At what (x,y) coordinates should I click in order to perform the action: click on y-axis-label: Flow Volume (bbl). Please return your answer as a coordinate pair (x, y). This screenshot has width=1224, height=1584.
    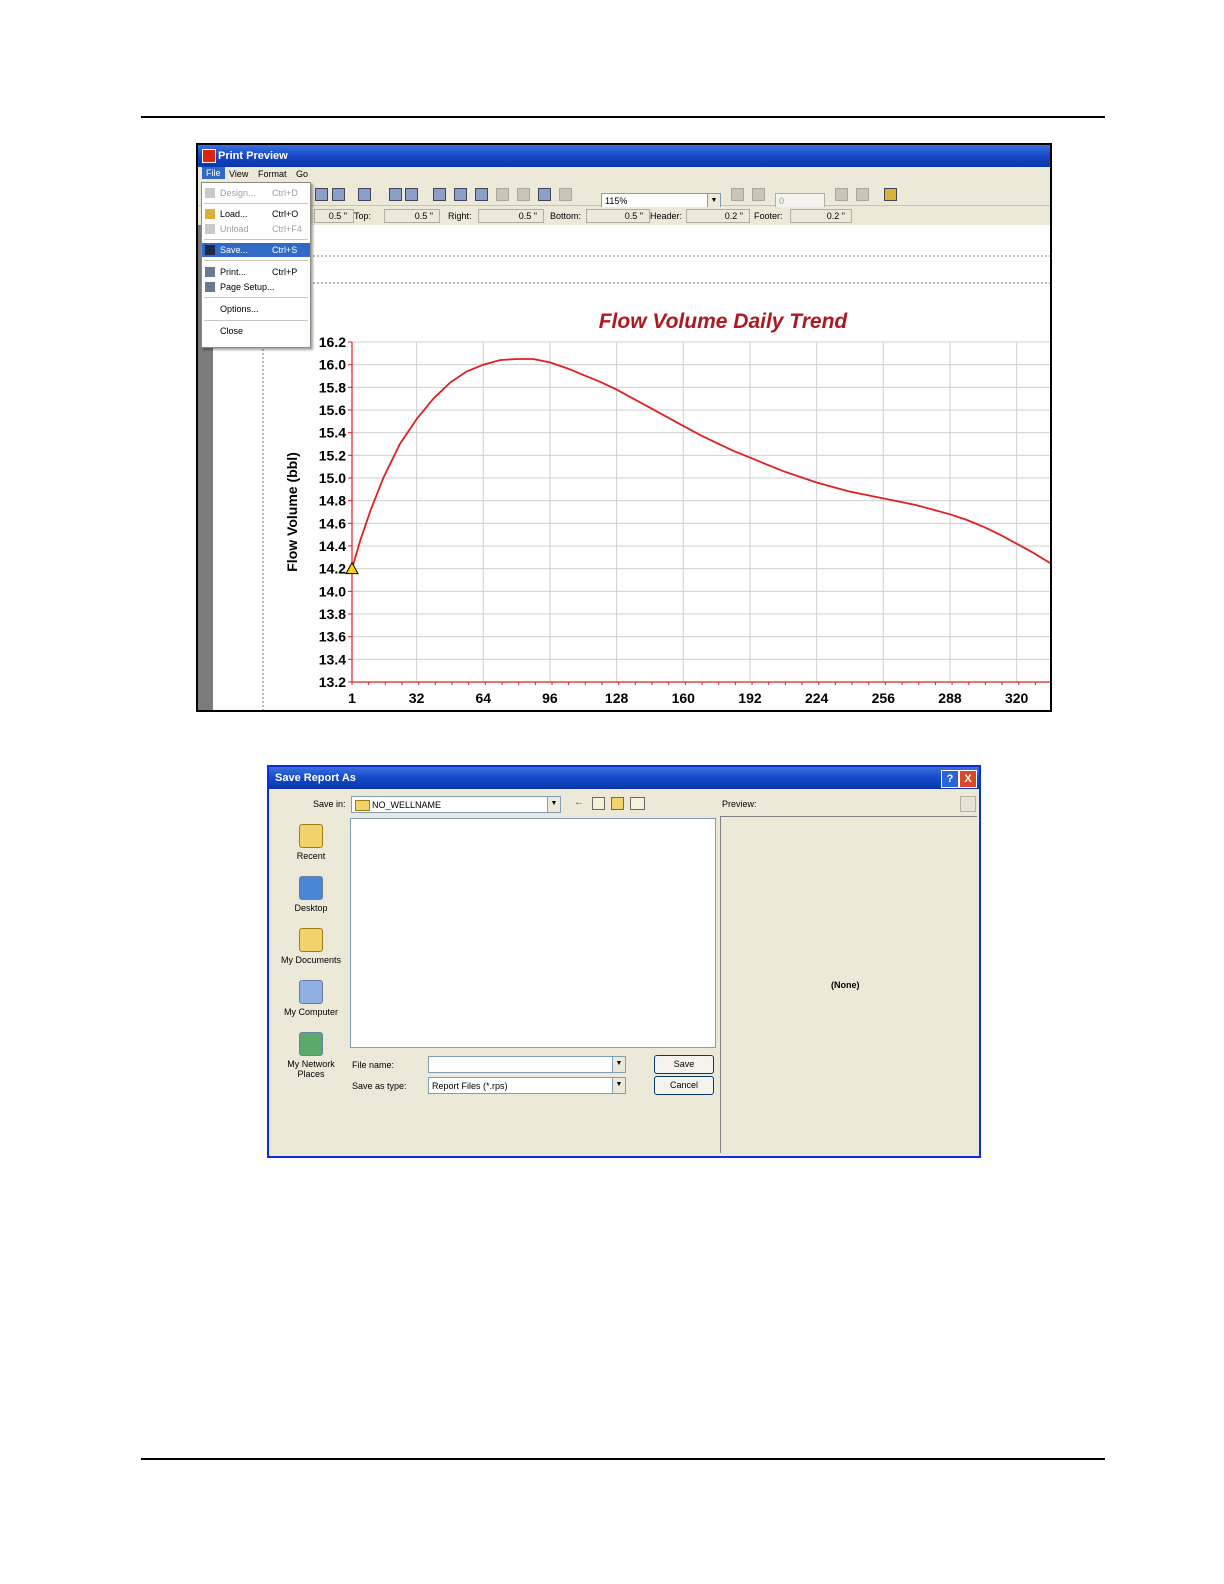
    Looking at the image, I should click on (292, 512).